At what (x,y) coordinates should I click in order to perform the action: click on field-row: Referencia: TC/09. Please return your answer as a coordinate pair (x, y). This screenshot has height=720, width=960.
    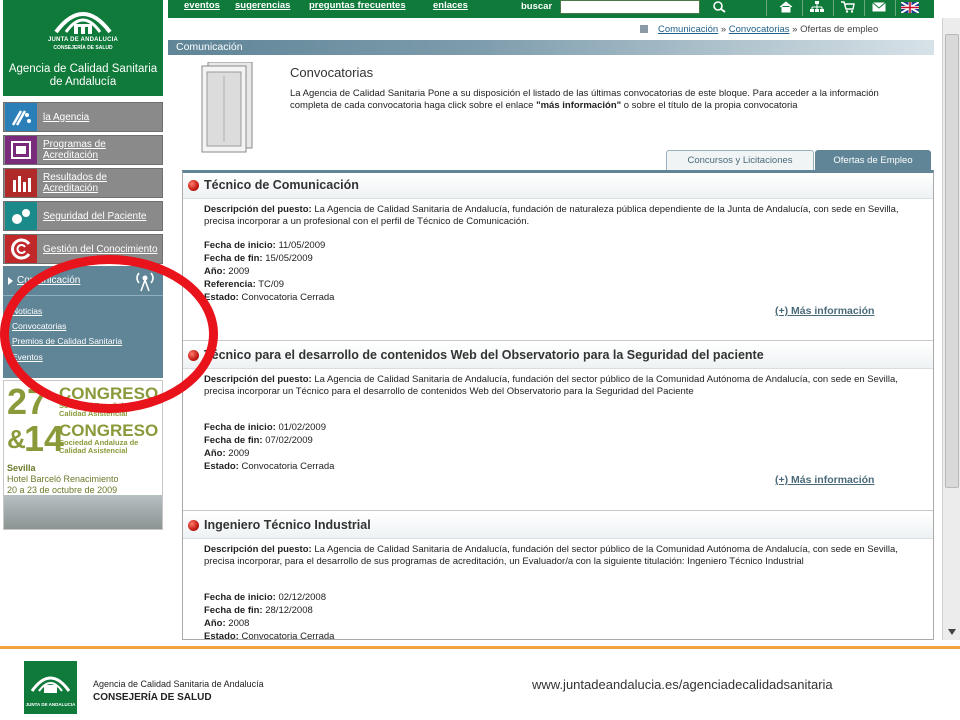
    Looking at the image, I should click on (269, 284).